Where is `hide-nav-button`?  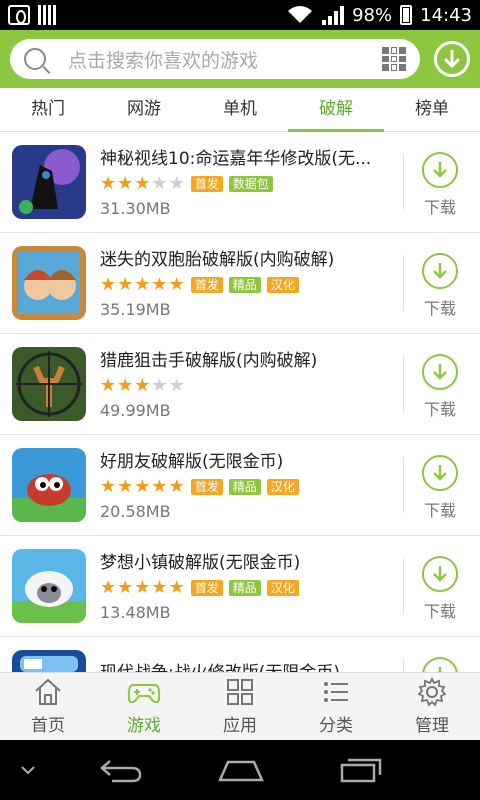 hide-nav-button is located at coordinates (28, 770).